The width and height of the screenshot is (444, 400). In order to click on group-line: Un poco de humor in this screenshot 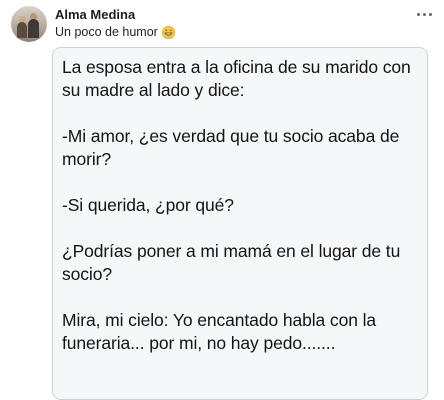, I will do `click(115, 32)`.